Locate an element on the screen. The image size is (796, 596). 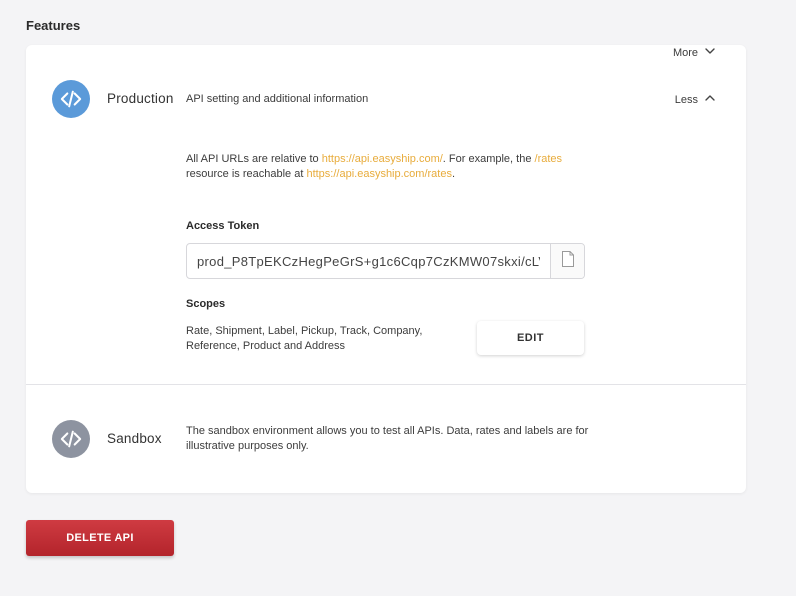
chevron-up-icon is located at coordinates (710, 99).